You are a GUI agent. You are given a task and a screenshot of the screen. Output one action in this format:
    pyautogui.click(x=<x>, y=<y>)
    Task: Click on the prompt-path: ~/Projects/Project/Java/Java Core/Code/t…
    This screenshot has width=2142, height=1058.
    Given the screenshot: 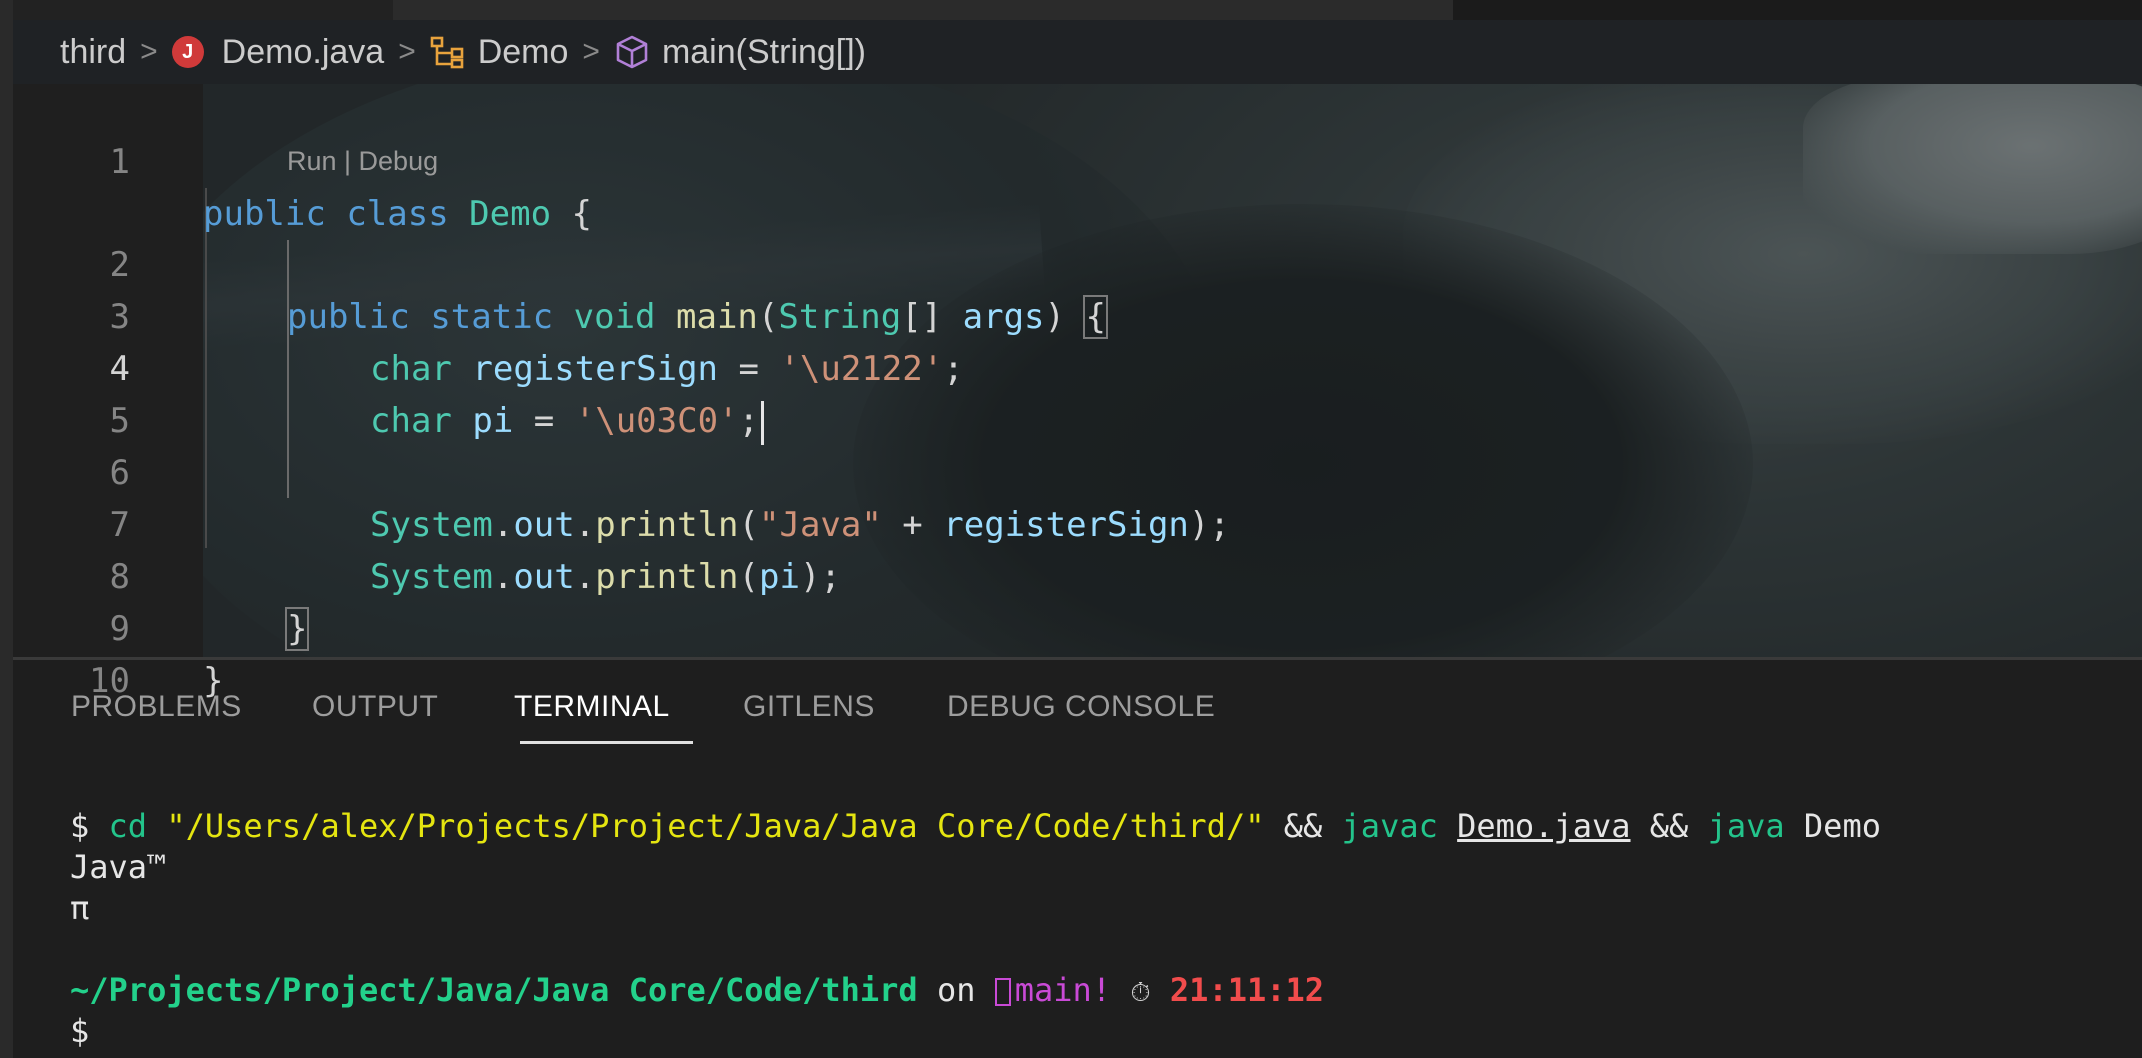 What is the action you would take?
    pyautogui.click(x=494, y=990)
    